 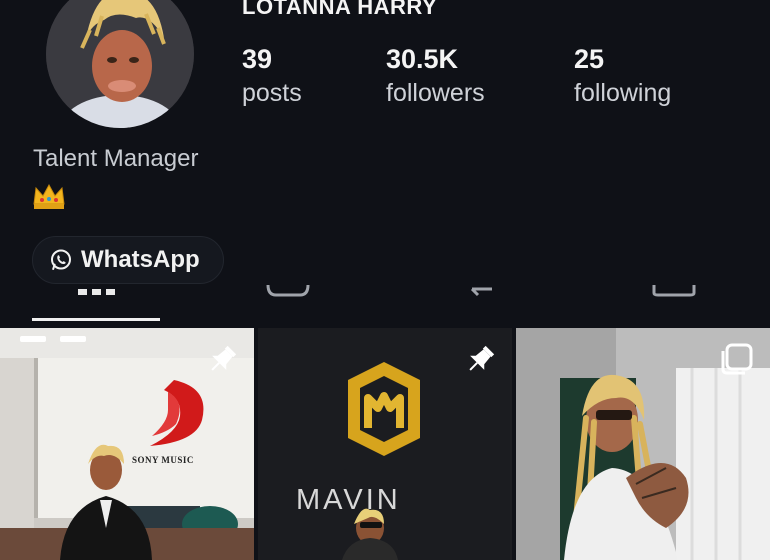 I want to click on posts-label: posts, so click(x=272, y=93).